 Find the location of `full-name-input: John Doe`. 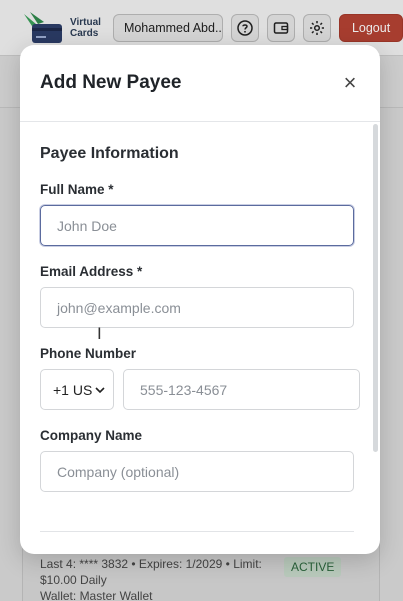

full-name-input: John Doe is located at coordinates (197, 225).